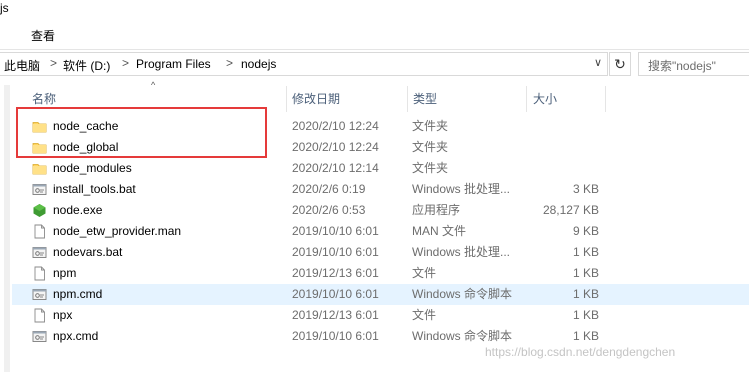 Image resolution: width=749 pixels, height=372 pixels. Describe the element at coordinates (117, 231) in the screenshot. I see `file-name: node_etw_provider.man` at that location.